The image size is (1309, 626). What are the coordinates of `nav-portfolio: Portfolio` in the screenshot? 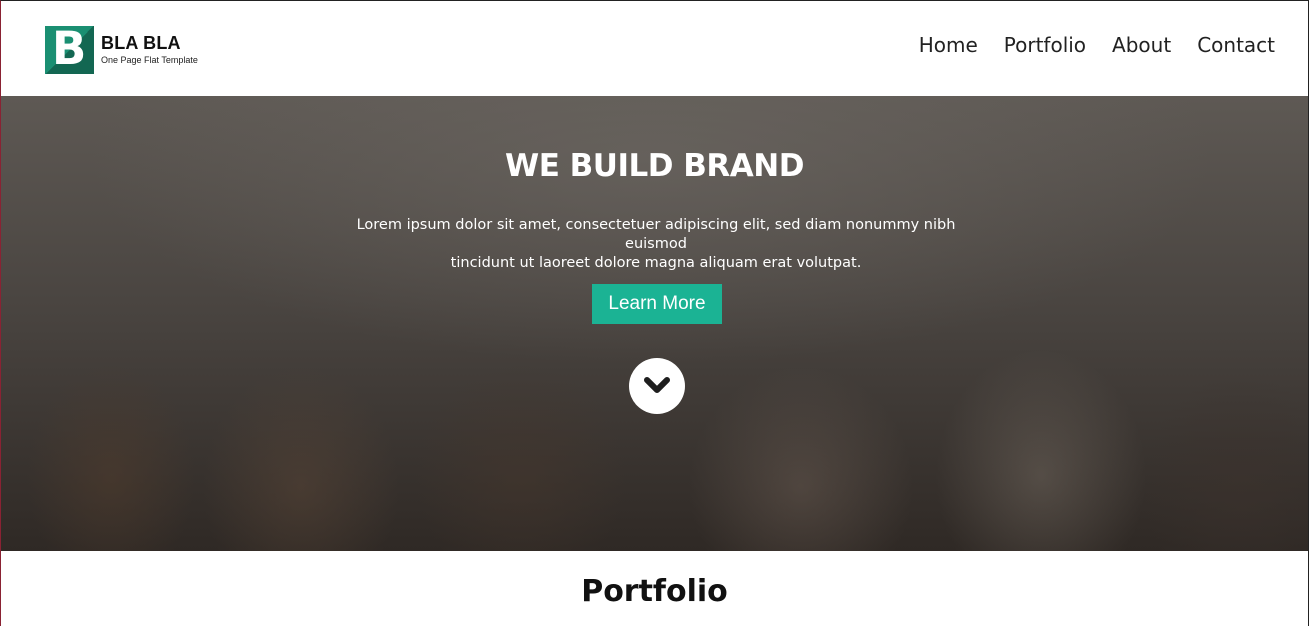 It's located at (1045, 45).